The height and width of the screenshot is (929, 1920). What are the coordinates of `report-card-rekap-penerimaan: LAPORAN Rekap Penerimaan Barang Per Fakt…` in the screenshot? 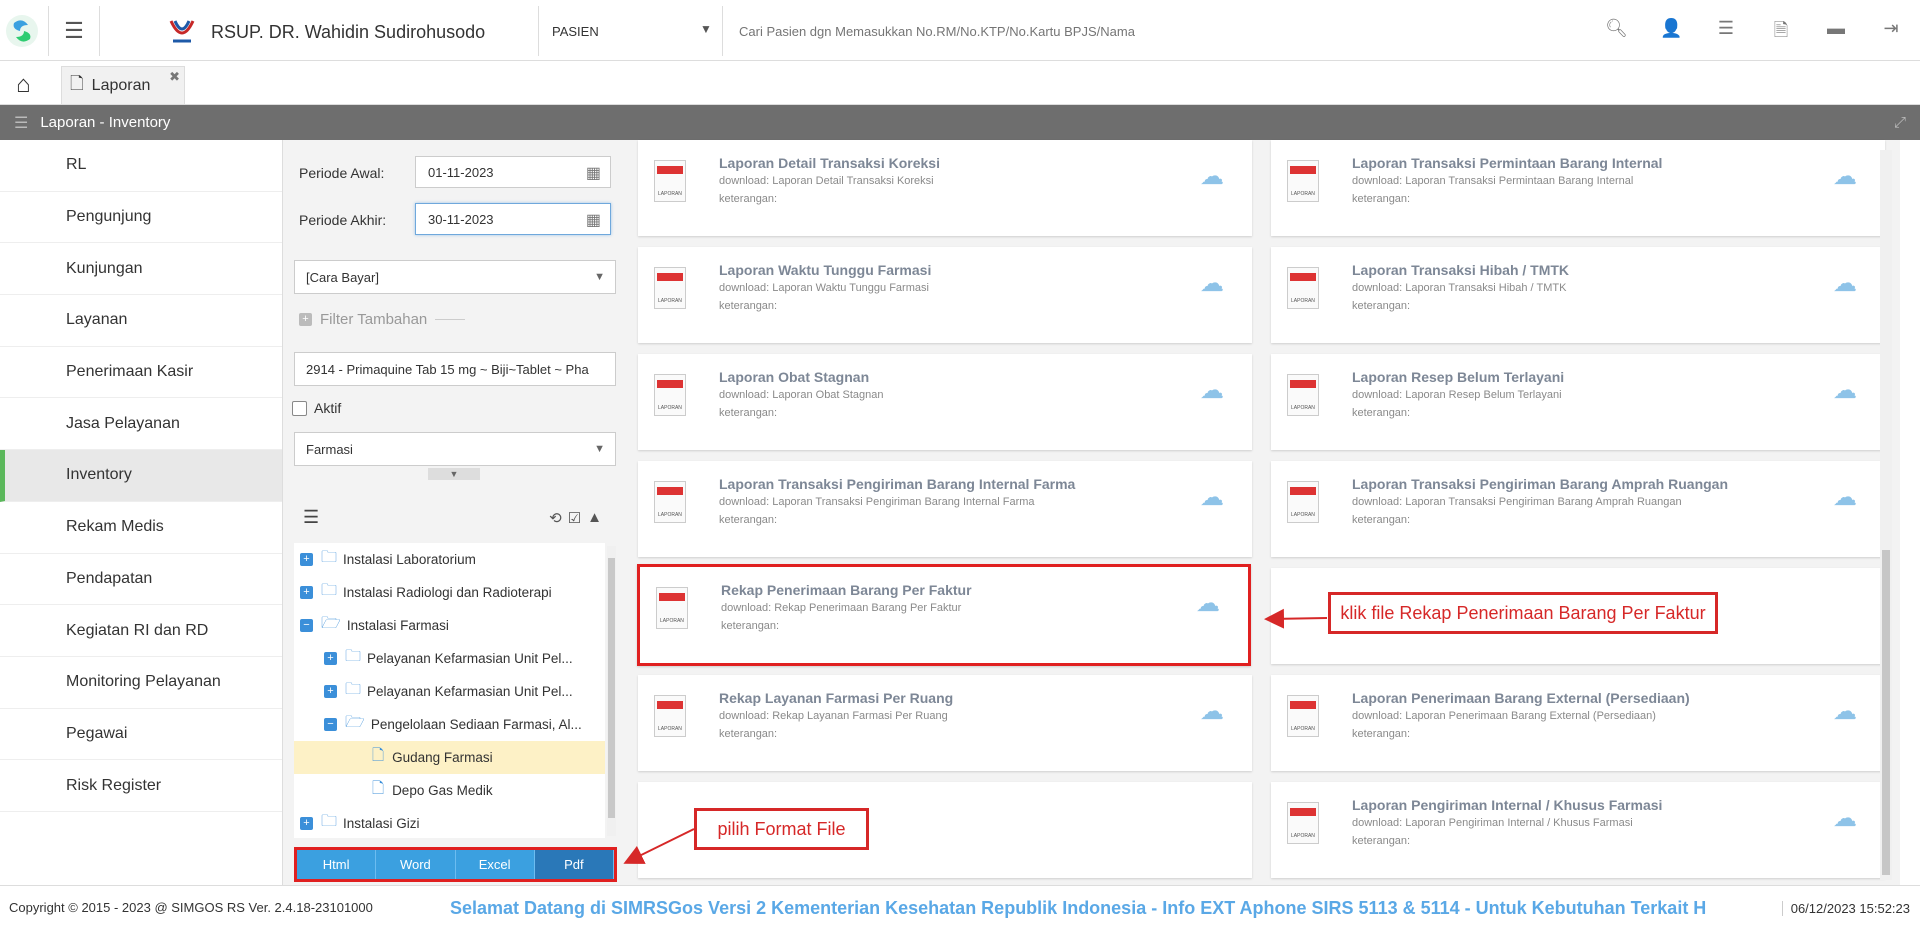 It's located at (944, 615).